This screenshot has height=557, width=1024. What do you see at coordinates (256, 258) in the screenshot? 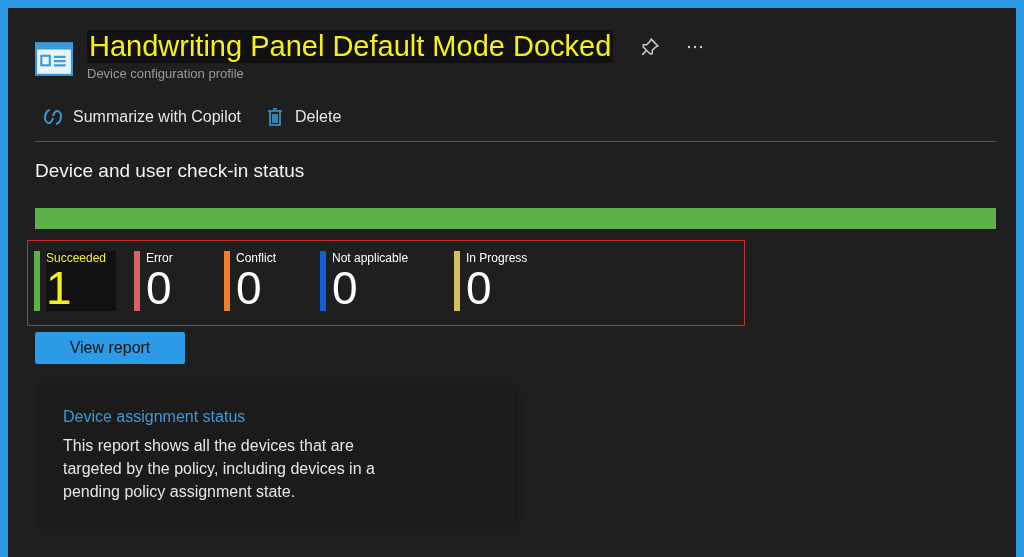
I see `status-label: Conflict` at bounding box center [256, 258].